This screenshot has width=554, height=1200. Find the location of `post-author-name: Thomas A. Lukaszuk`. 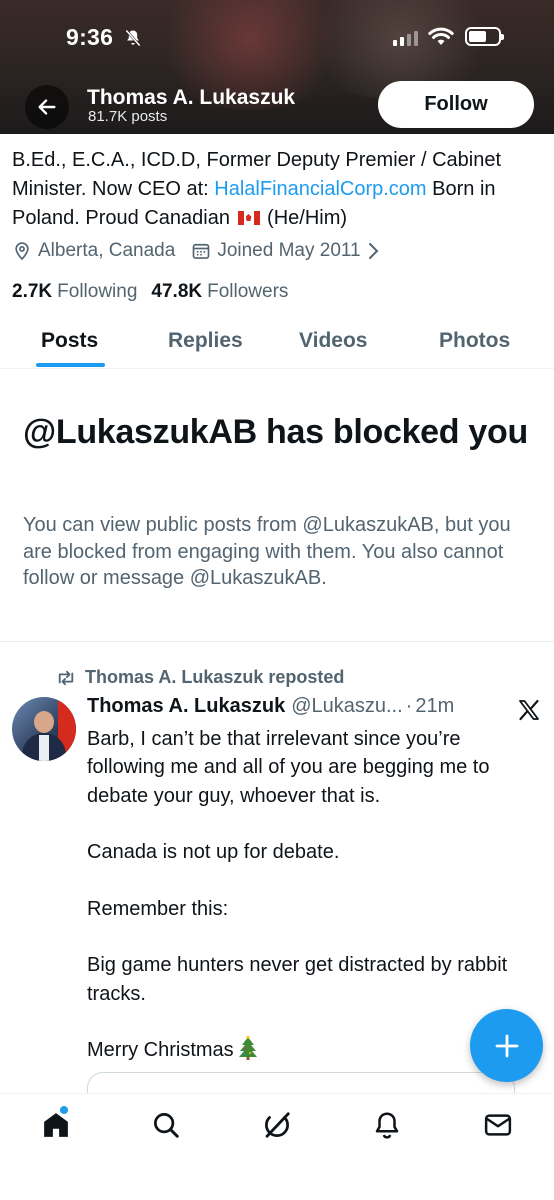

post-author-name: Thomas A. Lukaszuk is located at coordinates (186, 706).